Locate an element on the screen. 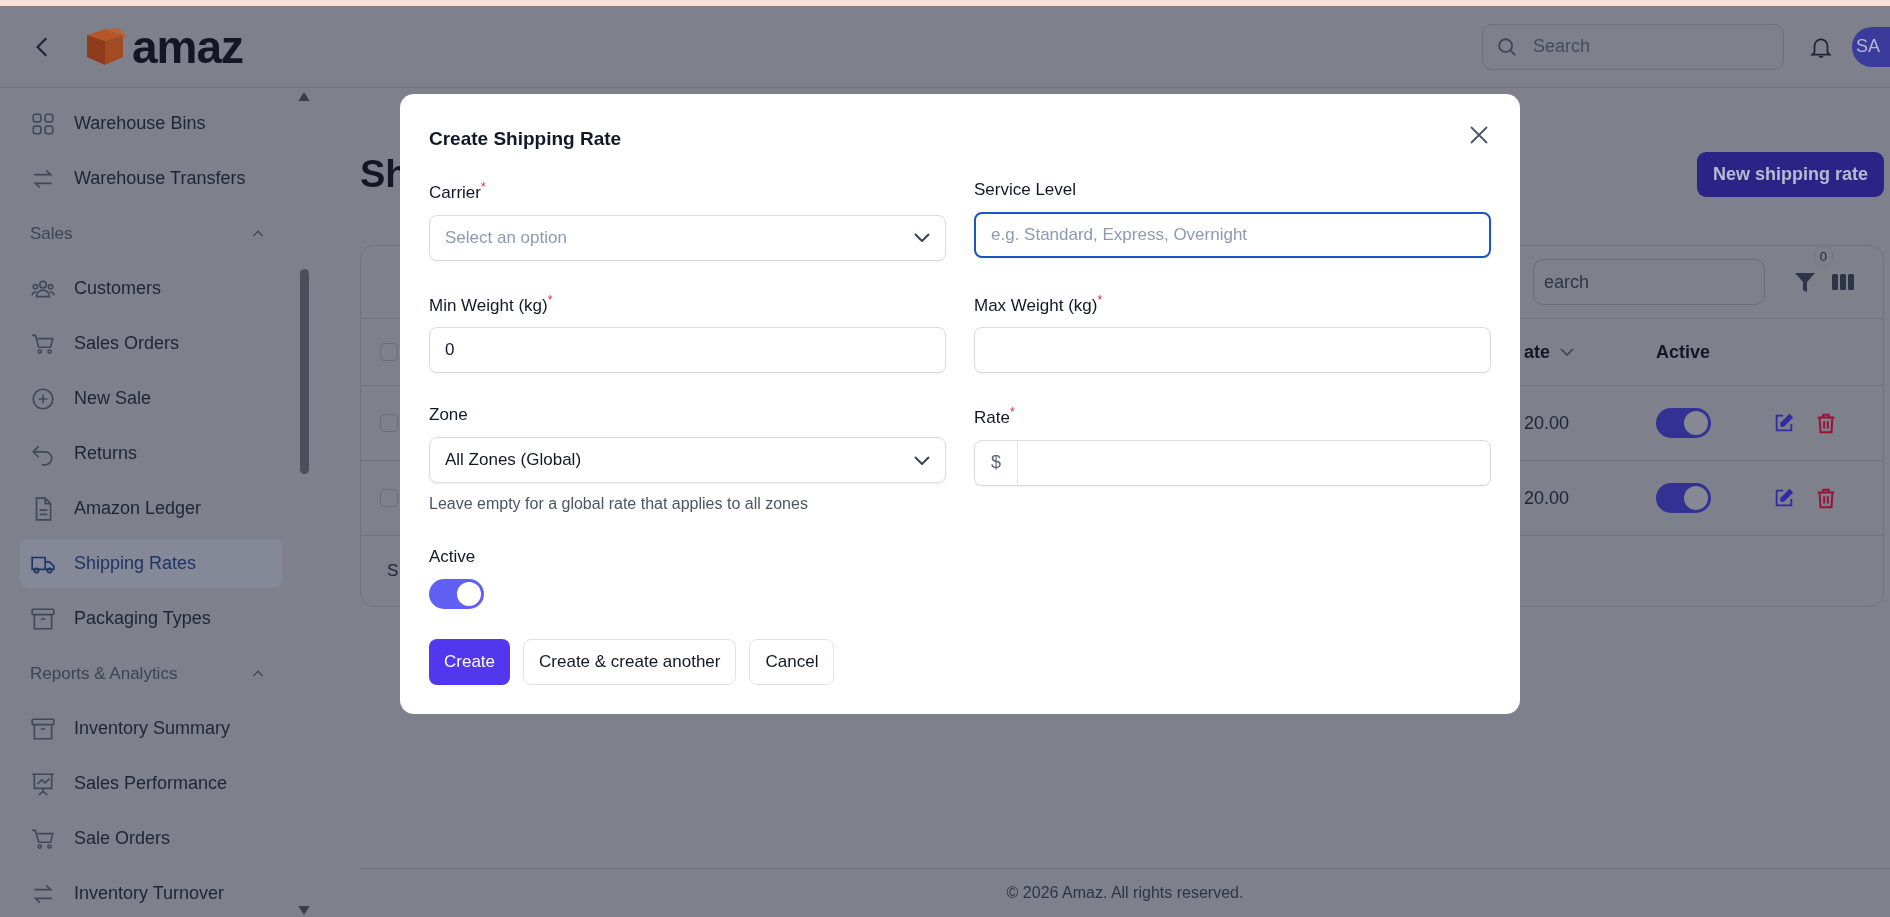 This screenshot has width=1890, height=917. table-footer-text: S is located at coordinates (393, 571).